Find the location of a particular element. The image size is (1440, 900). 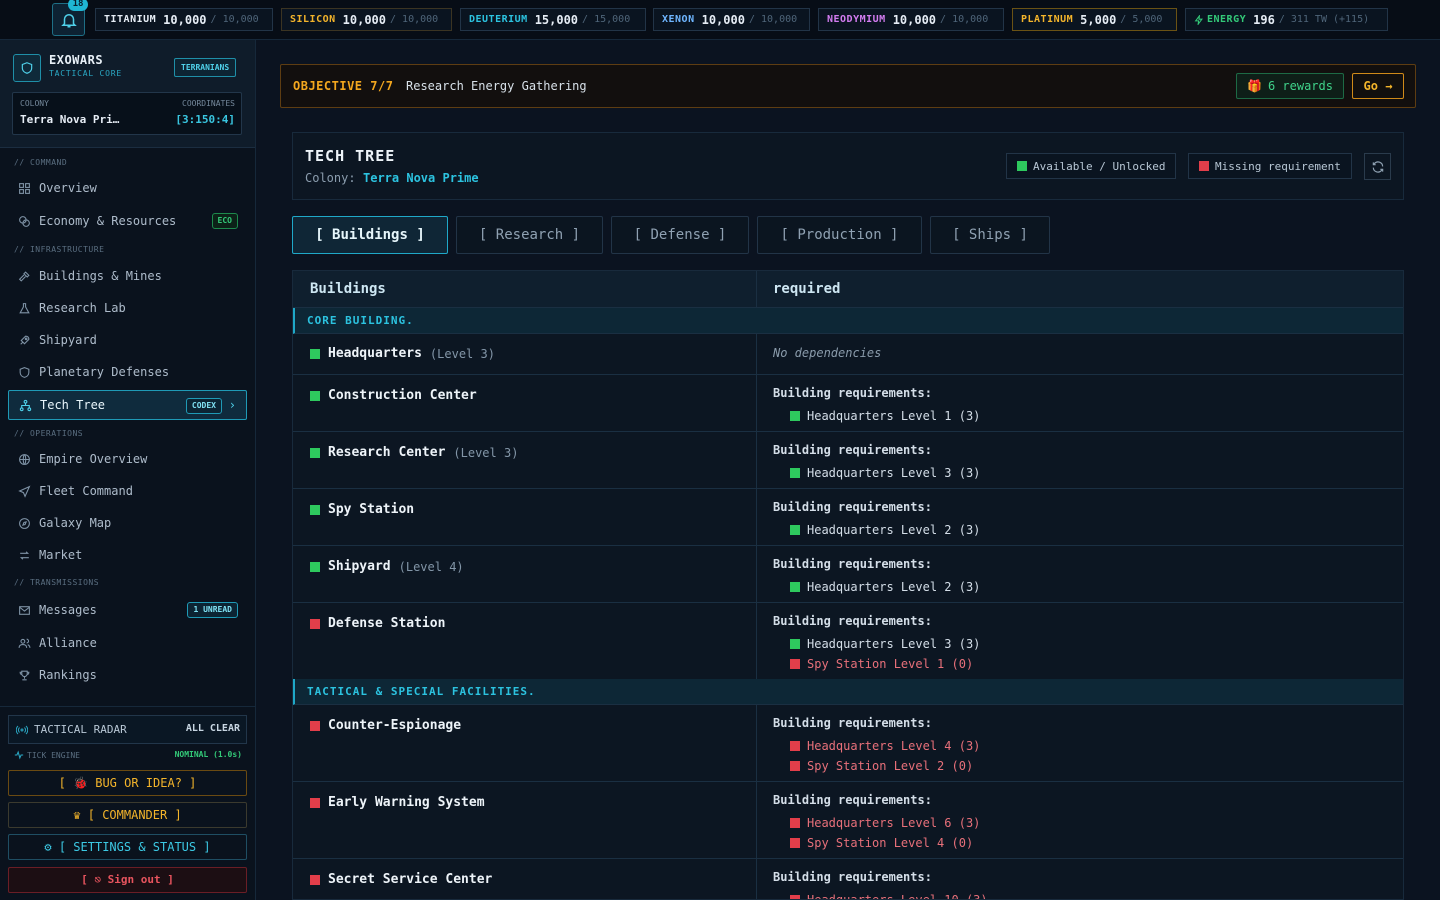

sidebar-item-market: Market is located at coordinates (127, 555).